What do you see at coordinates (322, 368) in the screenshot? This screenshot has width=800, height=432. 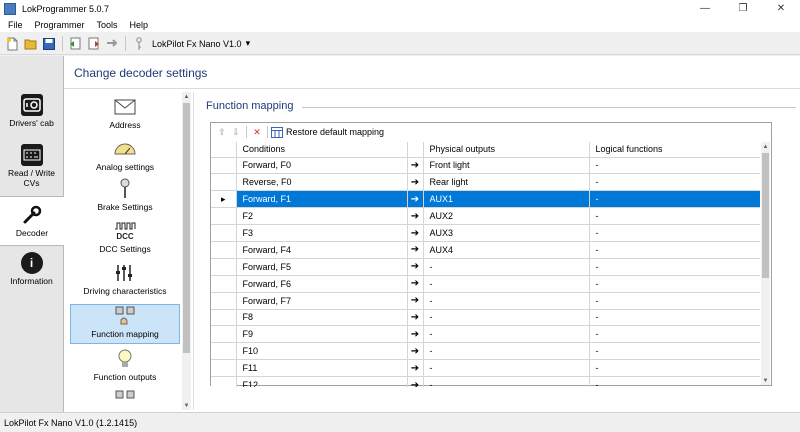 I see `cell-condition: F11` at bounding box center [322, 368].